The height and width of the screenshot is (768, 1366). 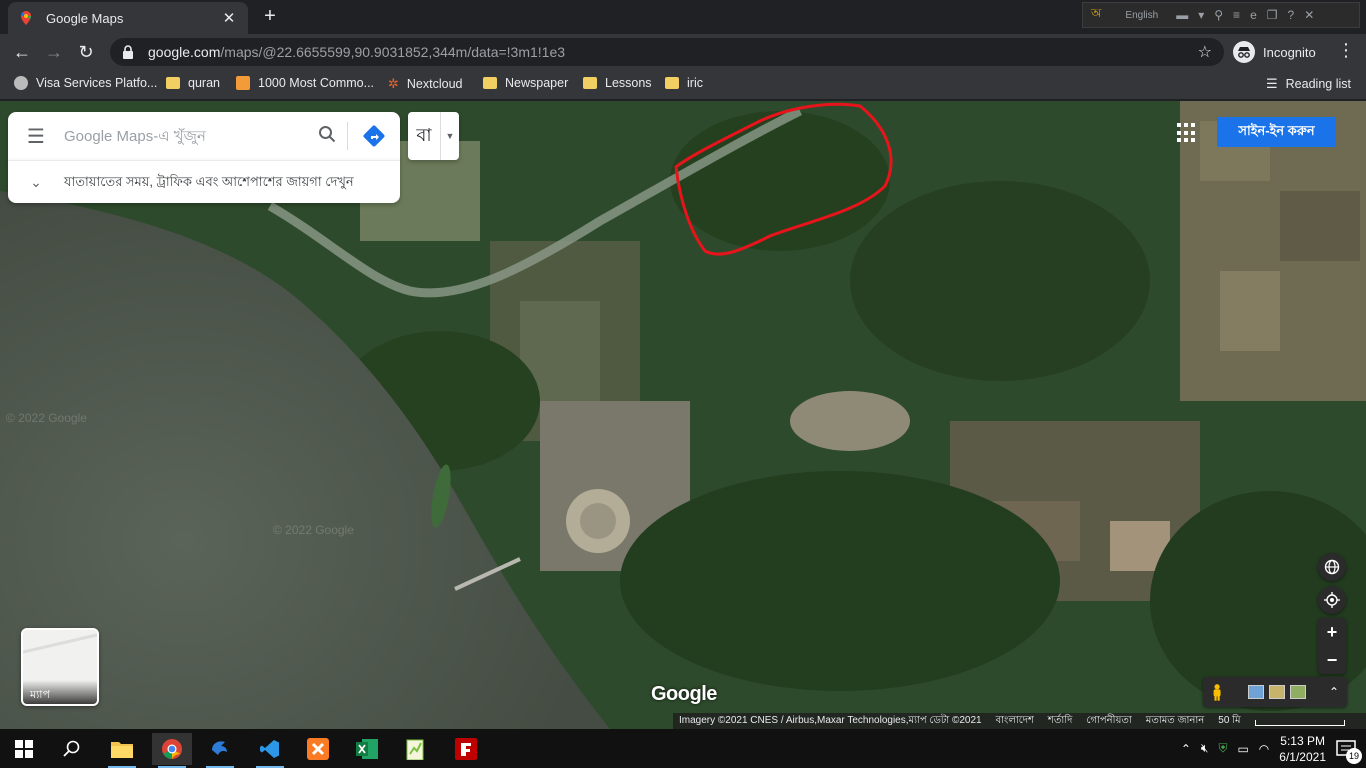 I want to click on notepad-plus-icon, so click(x=416, y=749).